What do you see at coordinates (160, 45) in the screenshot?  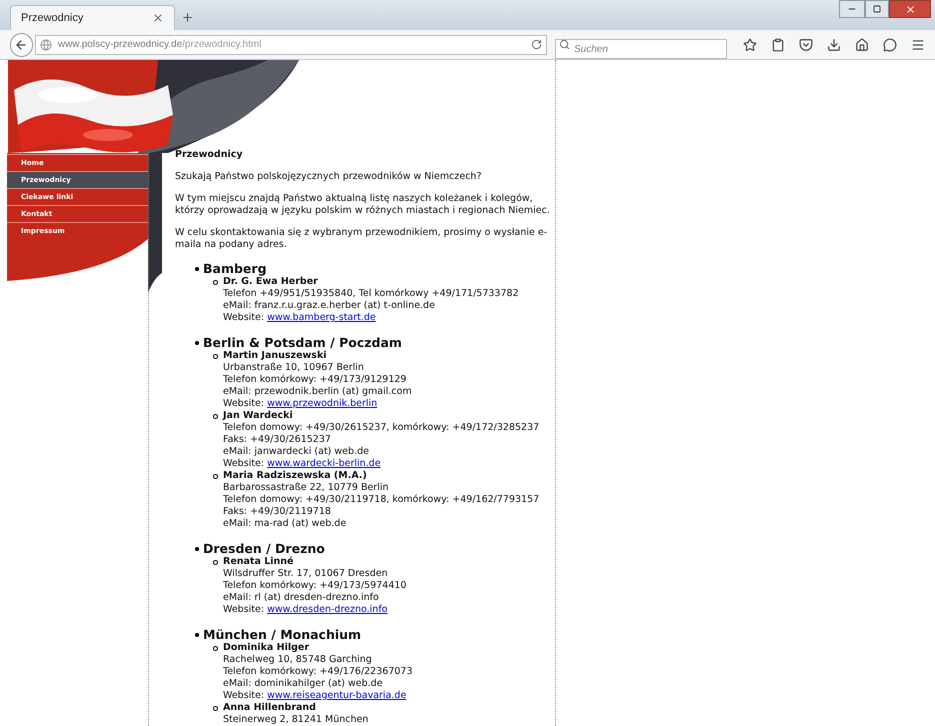 I see `url-text: www.polscy-przewodnicy.de/przewodnicy.html` at bounding box center [160, 45].